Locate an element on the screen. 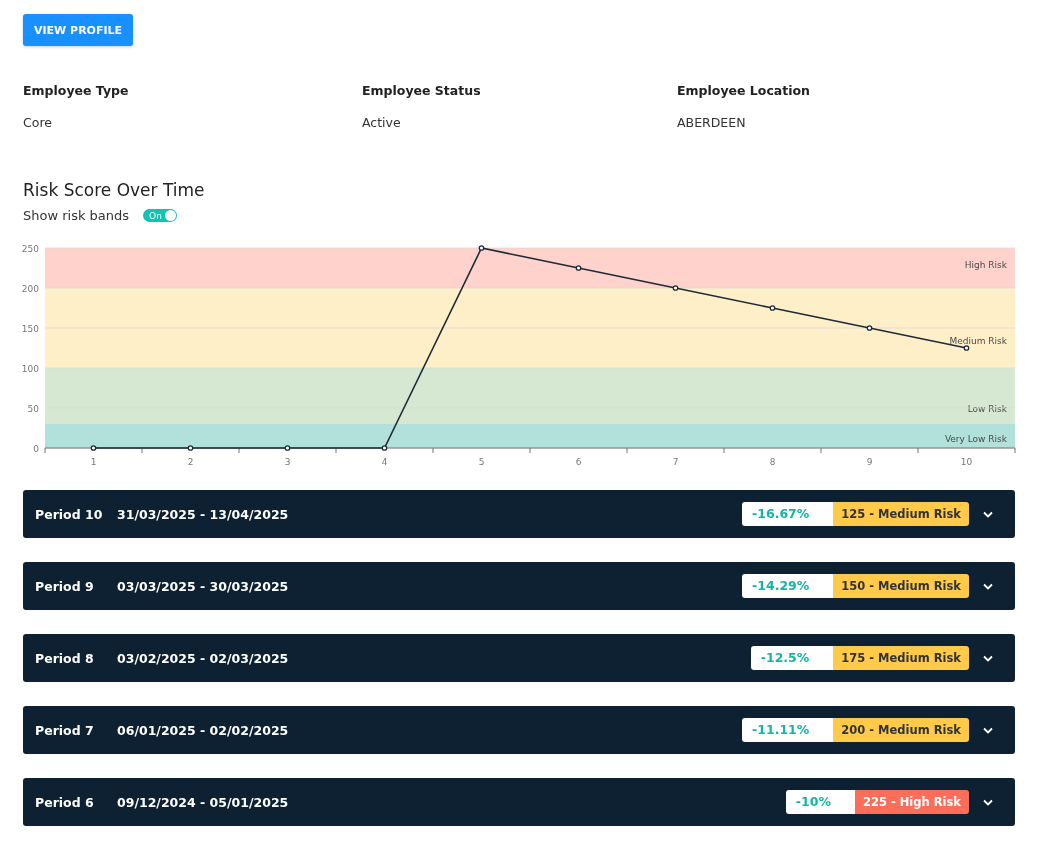 The width and height of the screenshot is (1044, 849). change-badge: -16.67% is located at coordinates (788, 514).